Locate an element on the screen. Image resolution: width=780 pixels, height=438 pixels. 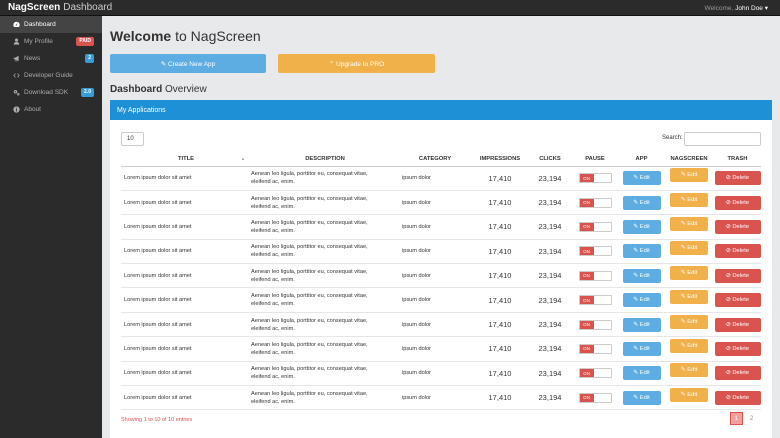
brand-logo: NagScreen Dashboard is located at coordinates (60, 7).